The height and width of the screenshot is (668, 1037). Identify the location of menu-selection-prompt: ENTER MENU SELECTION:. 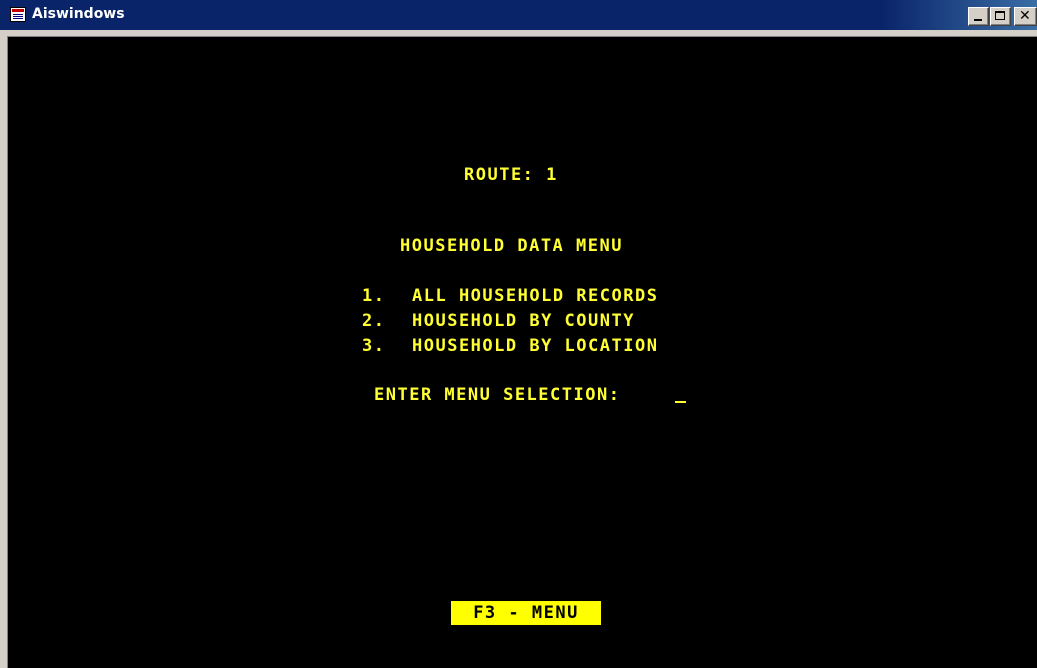
(497, 395).